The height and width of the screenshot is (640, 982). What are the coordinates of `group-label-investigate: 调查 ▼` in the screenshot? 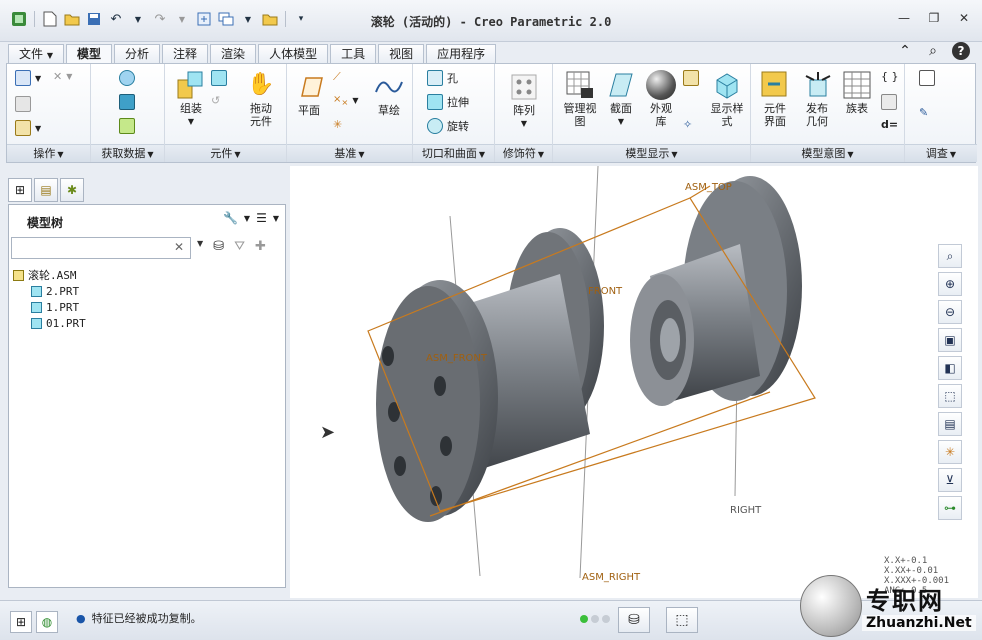 It's located at (941, 153).